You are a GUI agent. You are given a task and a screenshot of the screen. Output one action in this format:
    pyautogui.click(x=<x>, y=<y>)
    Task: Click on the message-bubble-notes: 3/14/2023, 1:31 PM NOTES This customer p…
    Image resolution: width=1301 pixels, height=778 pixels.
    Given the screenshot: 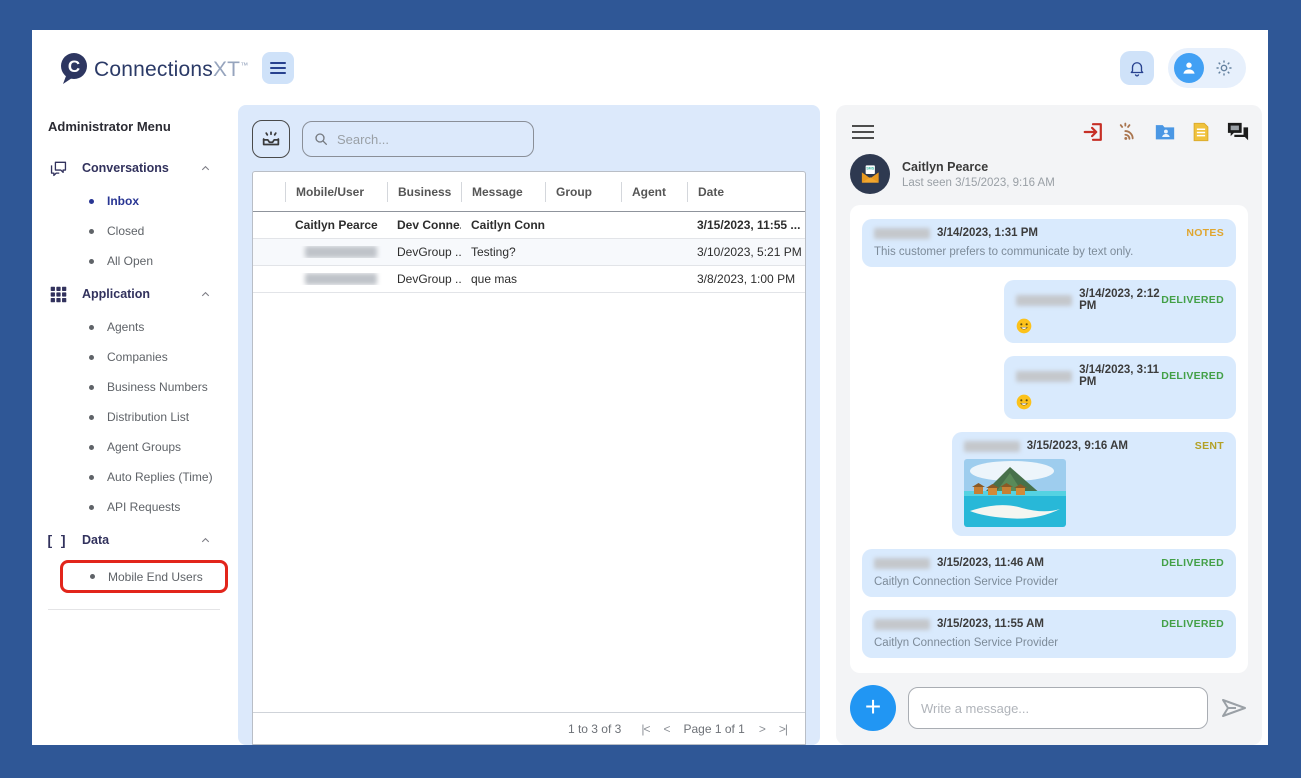 What is the action you would take?
    pyautogui.click(x=1049, y=243)
    